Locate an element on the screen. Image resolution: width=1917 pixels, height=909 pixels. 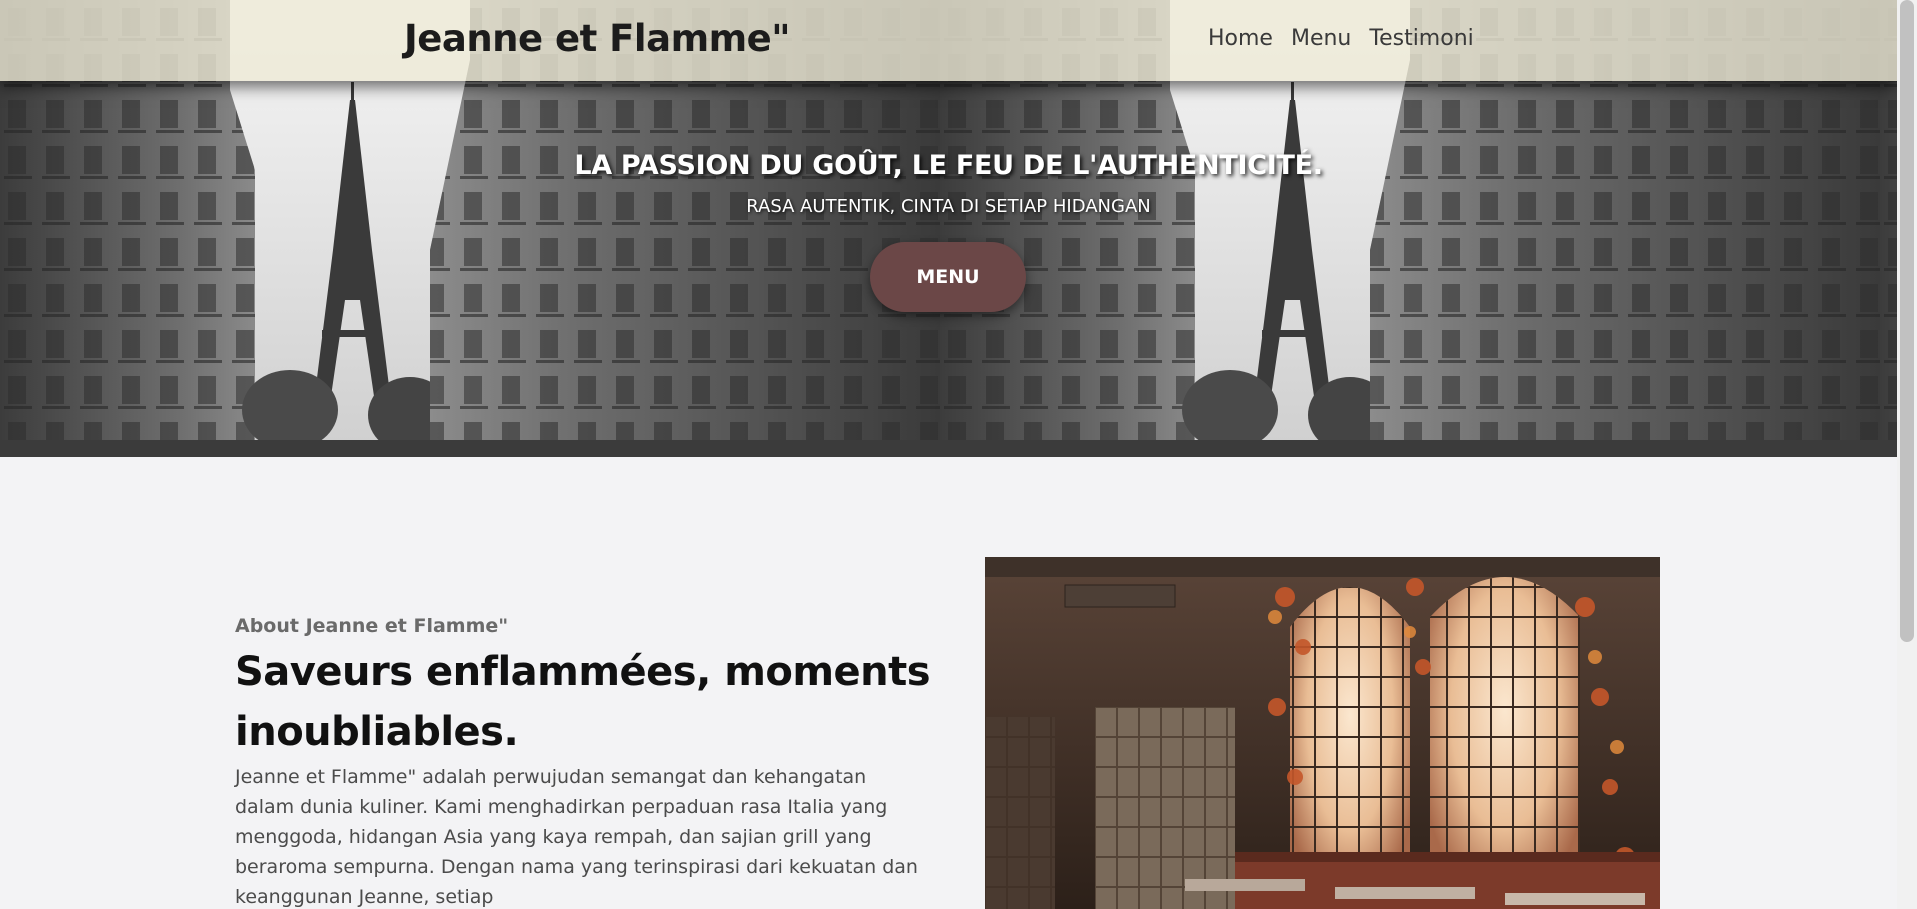
page-scrollbar-thumb is located at coordinates (1907, 321).